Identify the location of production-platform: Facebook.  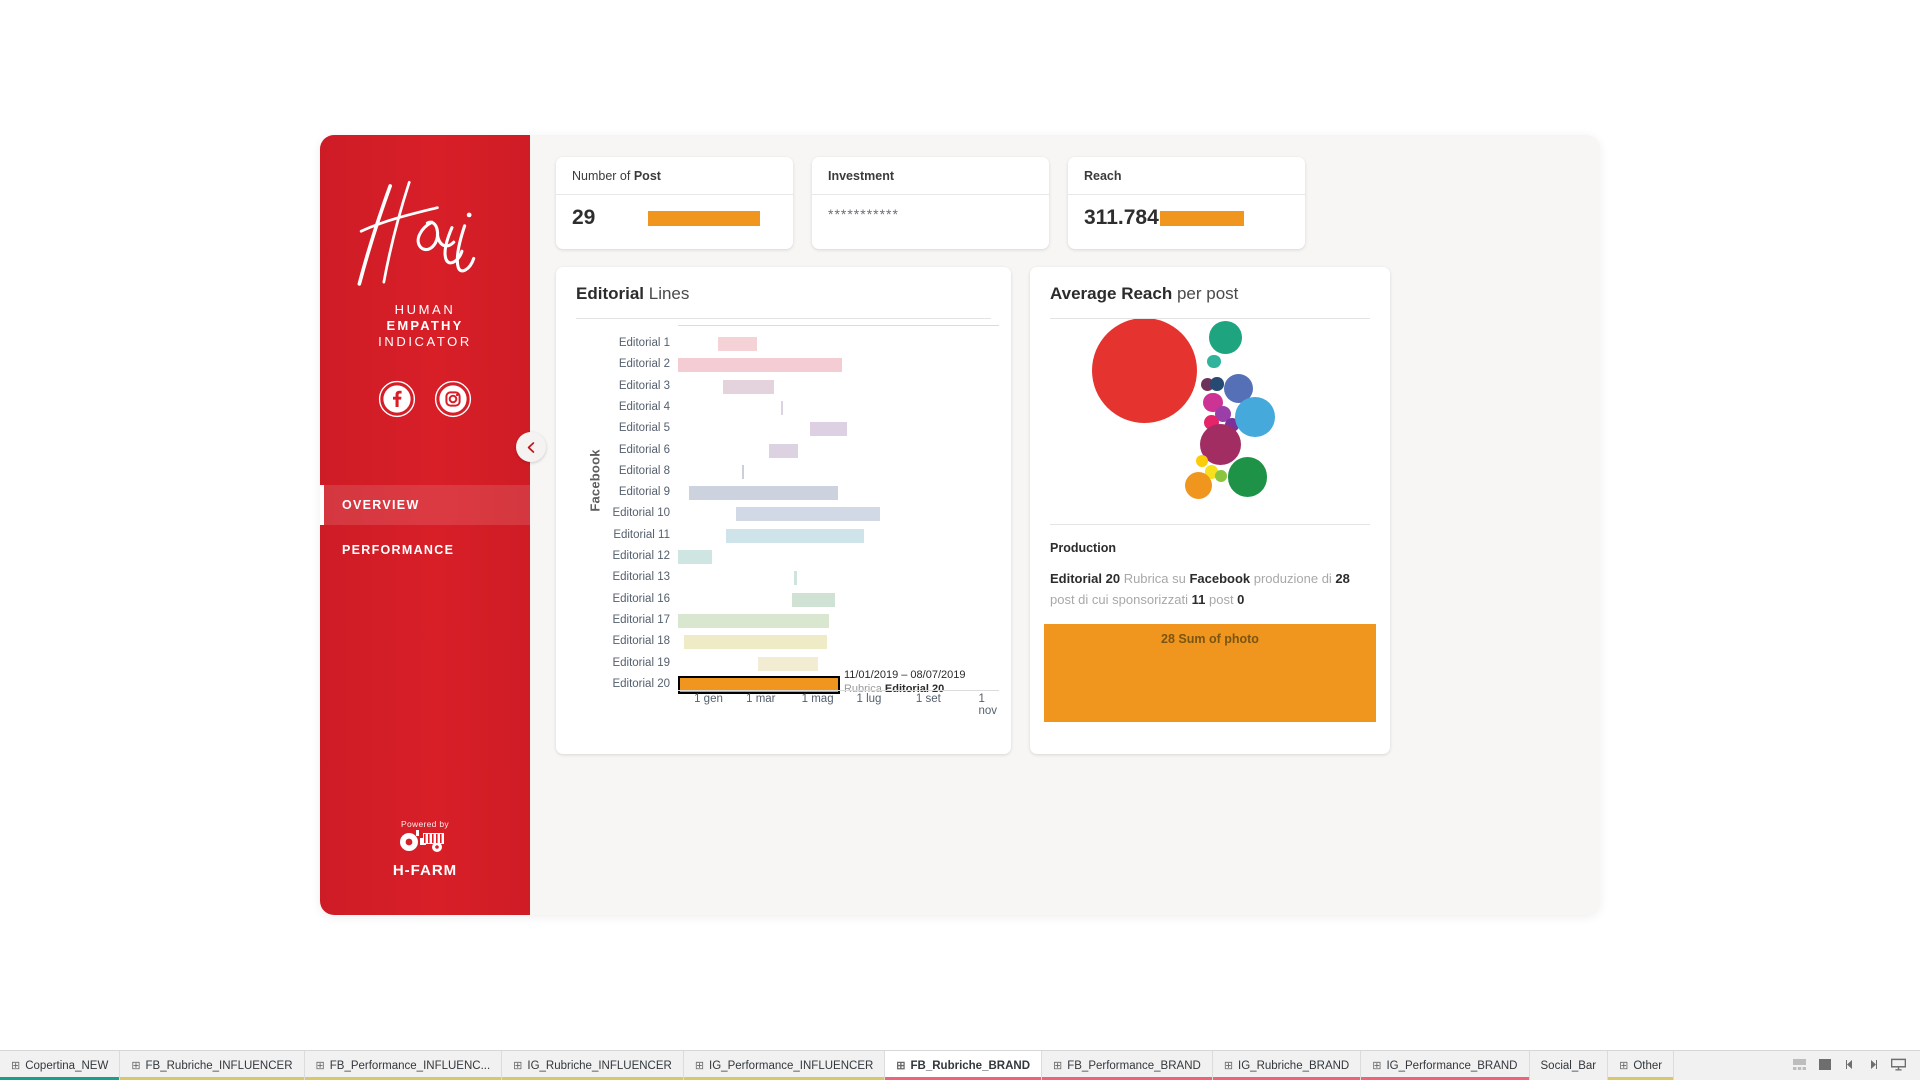
(1220, 578).